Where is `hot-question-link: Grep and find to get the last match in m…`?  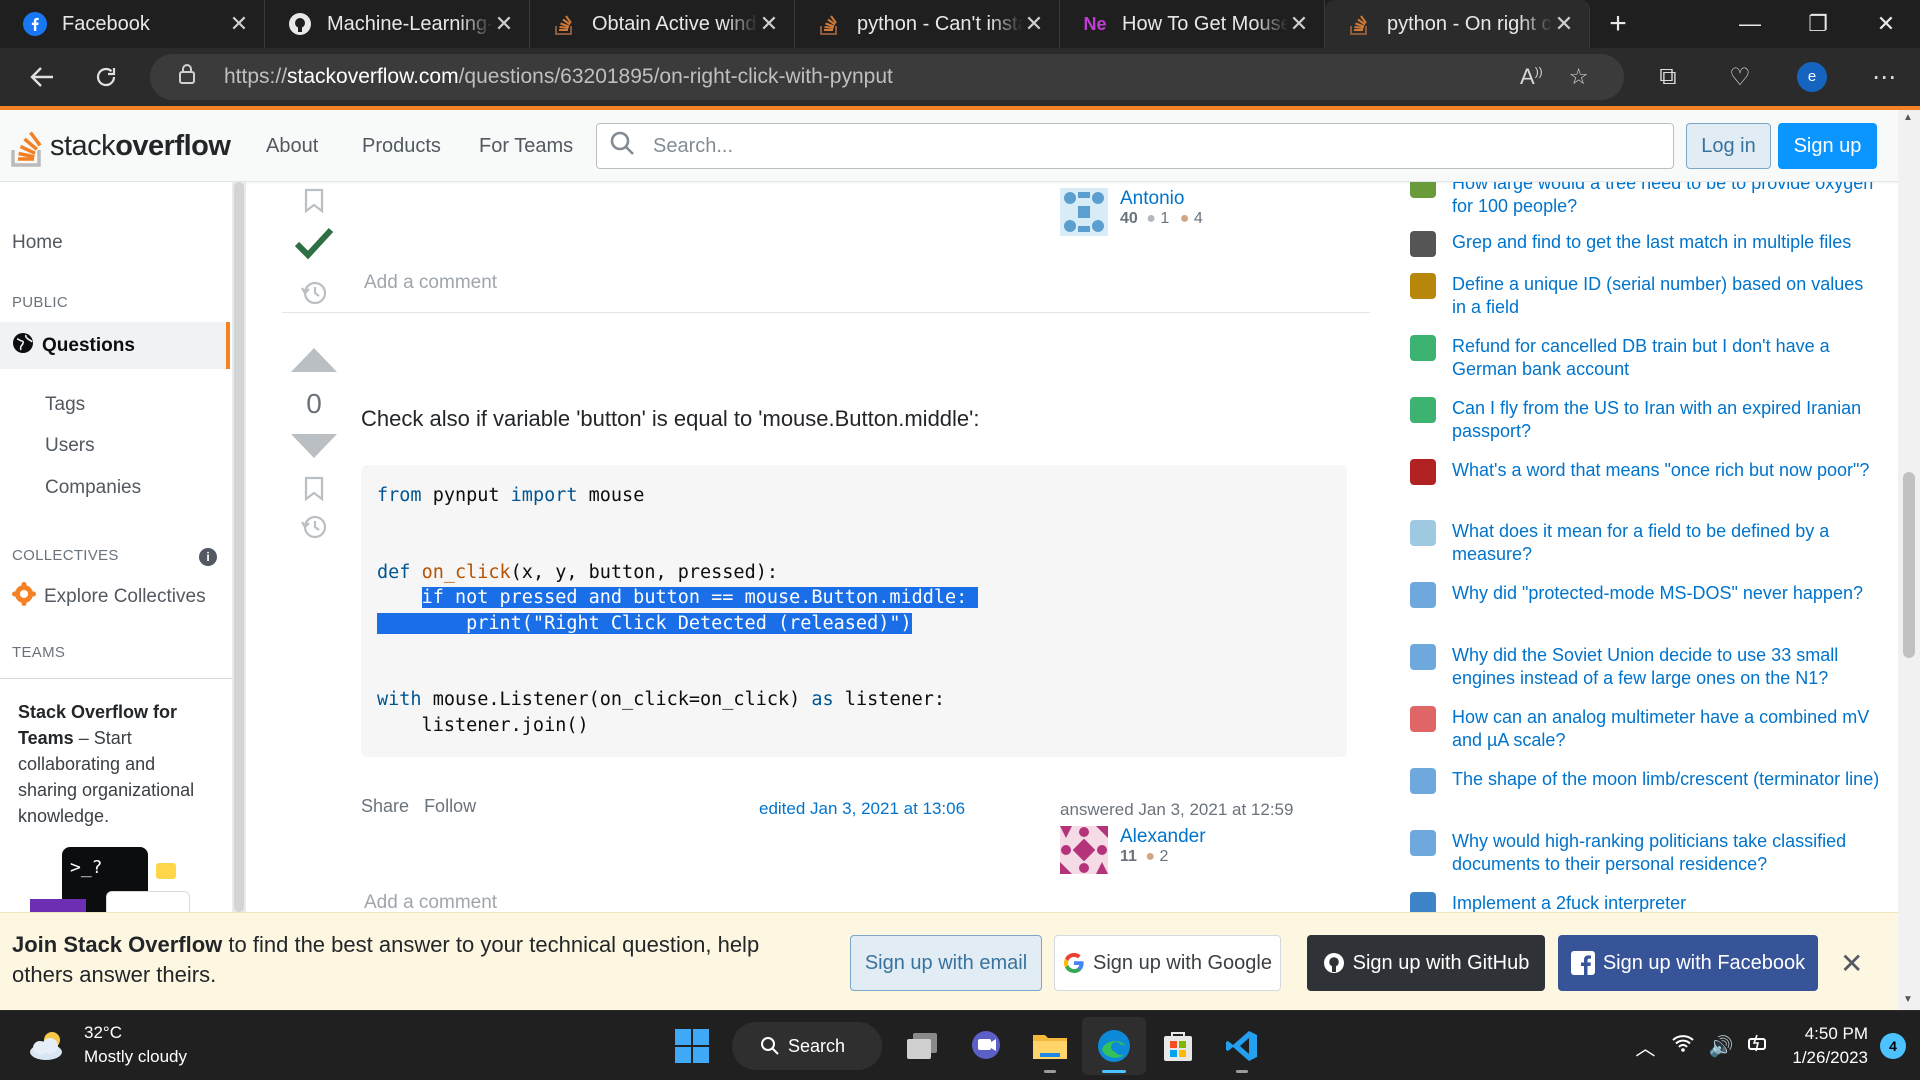
hot-question-link: Grep and find to get the last match in m… is located at coordinates (1651, 244).